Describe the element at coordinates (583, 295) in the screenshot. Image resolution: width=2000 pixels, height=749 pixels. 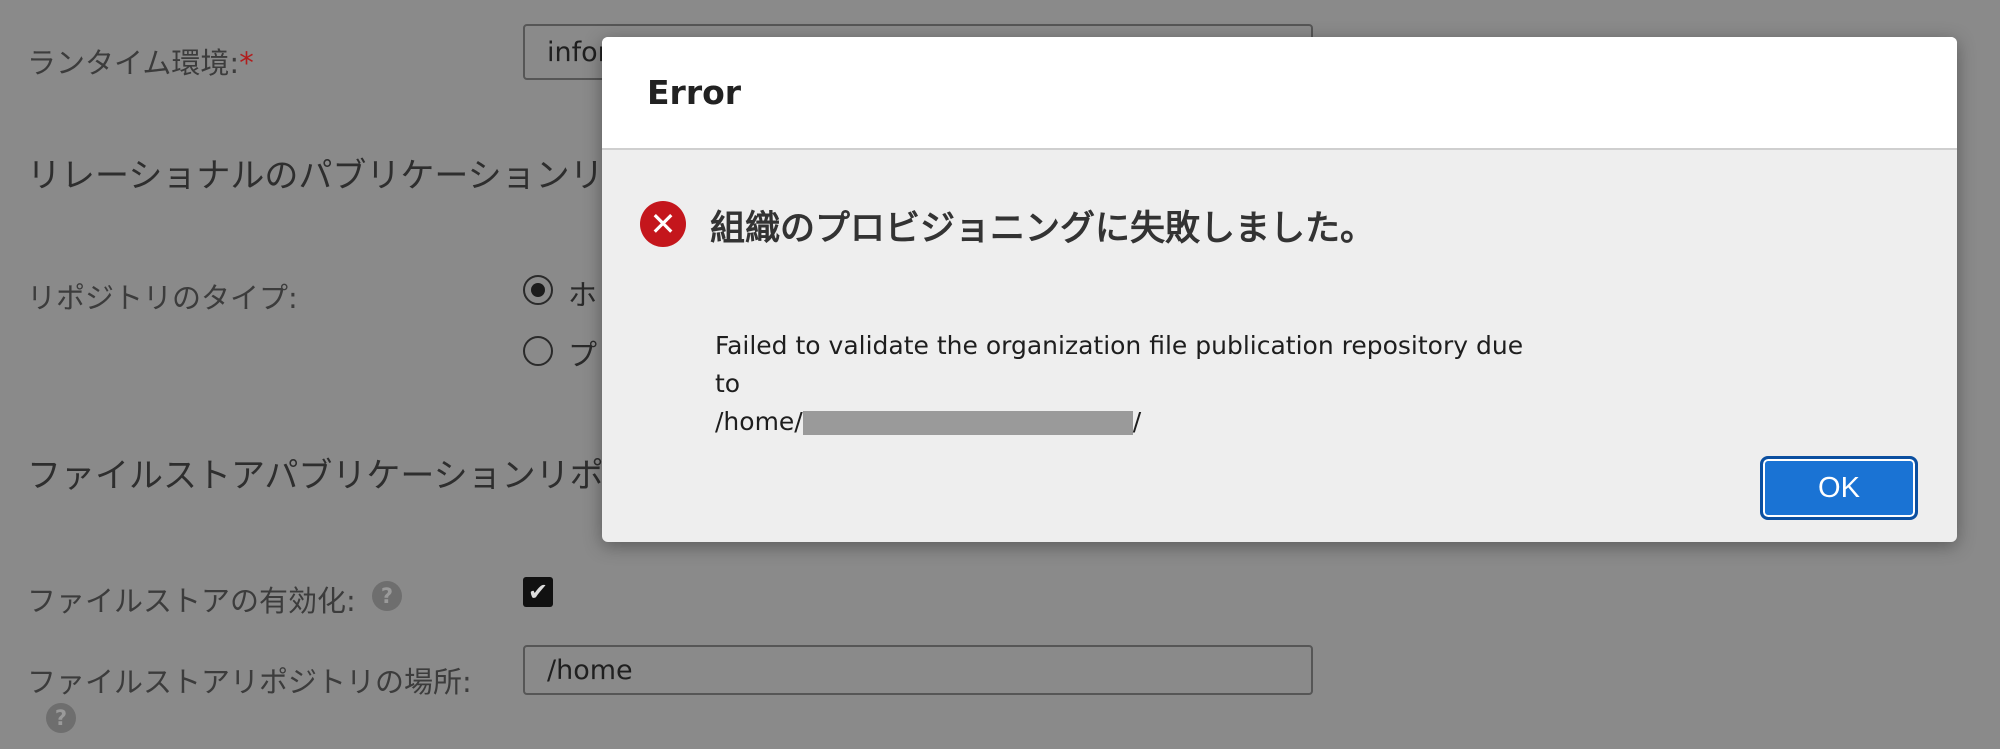
I see `repository-type-option-1-label: ホ` at that location.